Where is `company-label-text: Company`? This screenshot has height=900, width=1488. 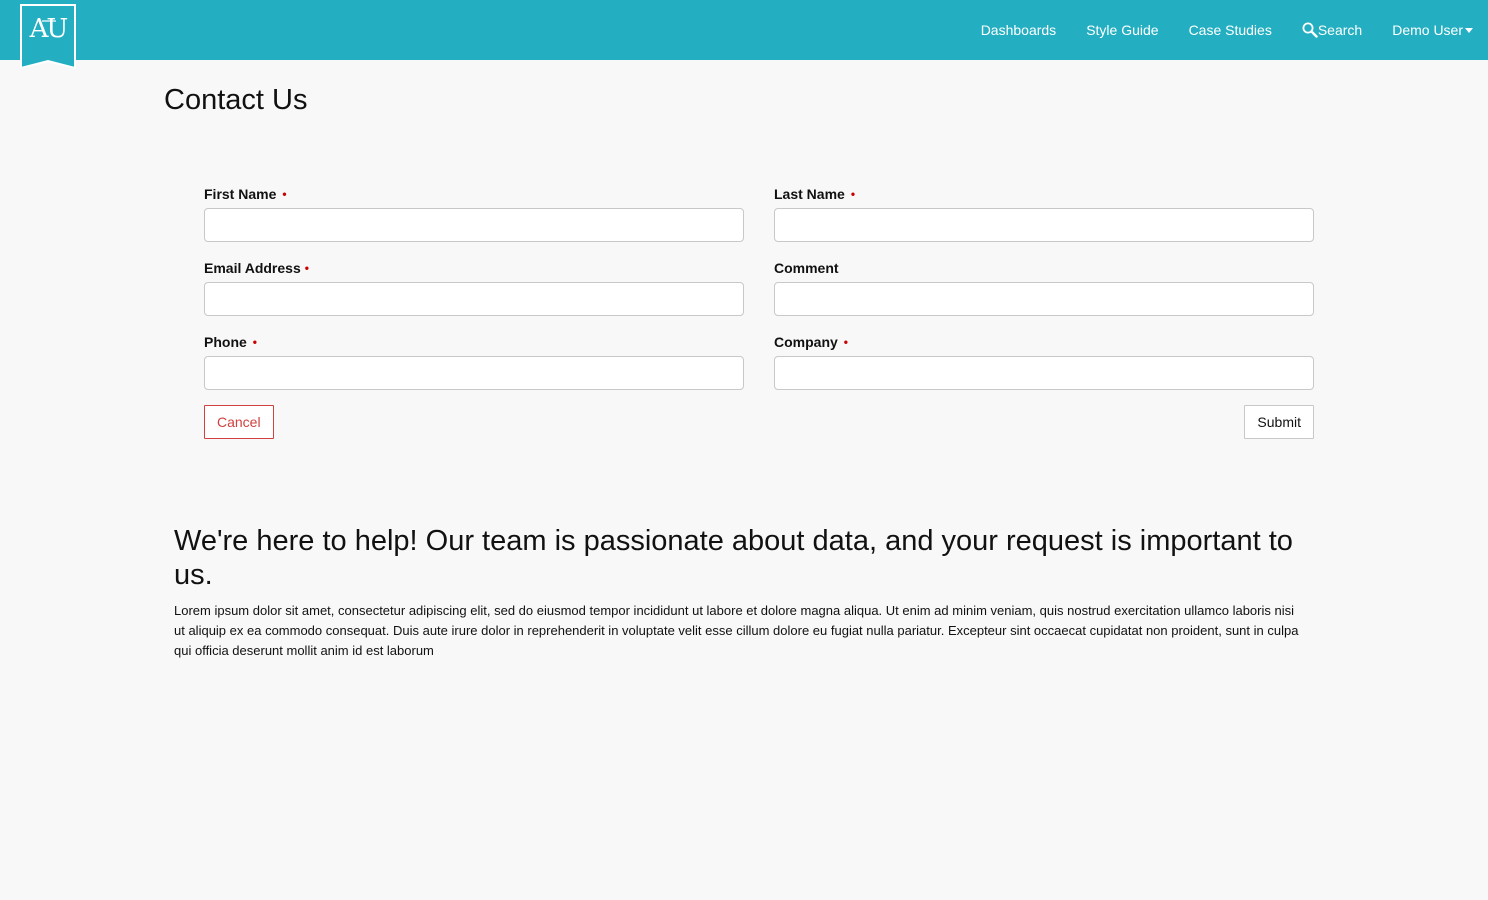 company-label-text: Company is located at coordinates (806, 342).